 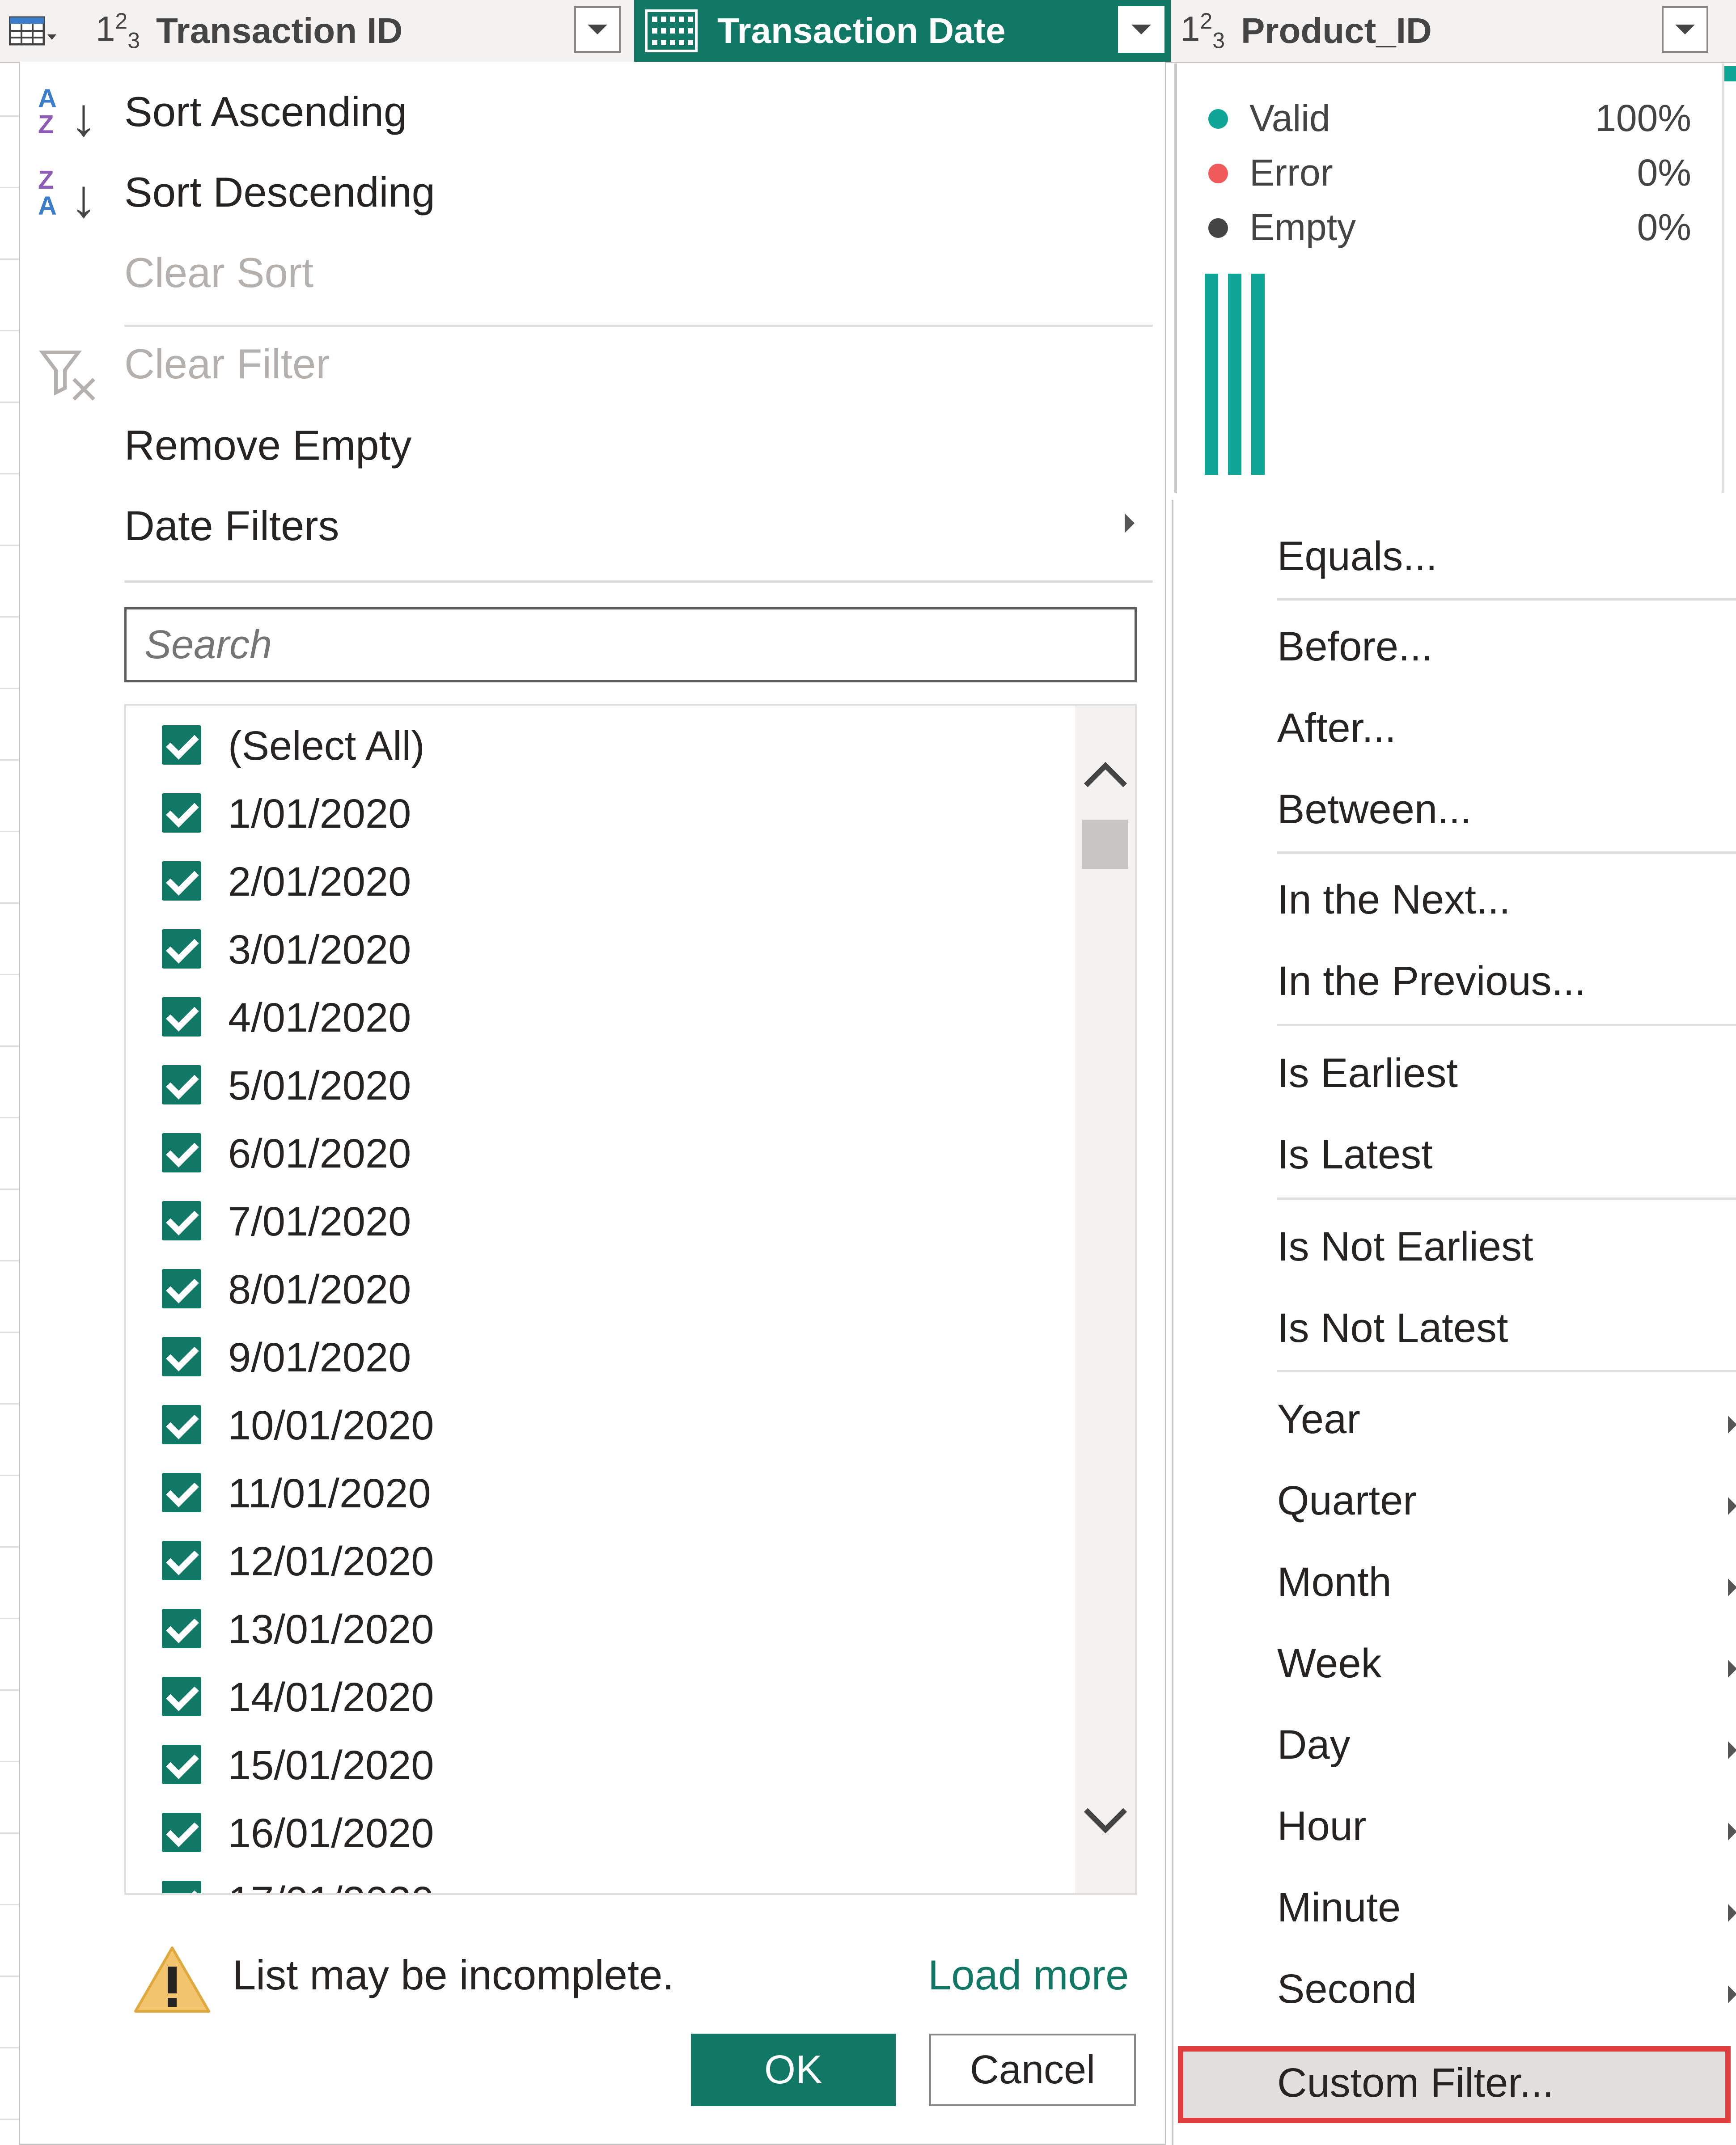 What do you see at coordinates (219, 272) in the screenshot?
I see `clear-sort-item: Clear Sort` at bounding box center [219, 272].